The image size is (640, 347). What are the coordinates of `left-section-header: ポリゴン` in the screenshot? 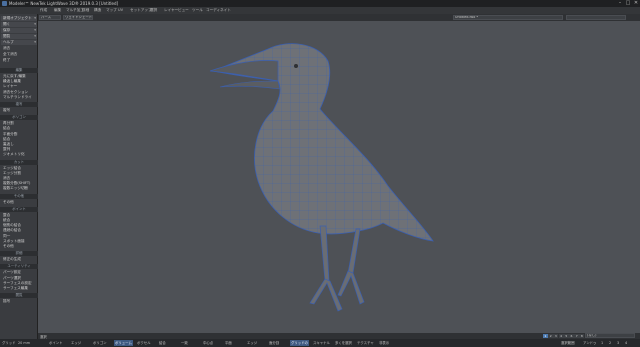 It's located at (19, 118).